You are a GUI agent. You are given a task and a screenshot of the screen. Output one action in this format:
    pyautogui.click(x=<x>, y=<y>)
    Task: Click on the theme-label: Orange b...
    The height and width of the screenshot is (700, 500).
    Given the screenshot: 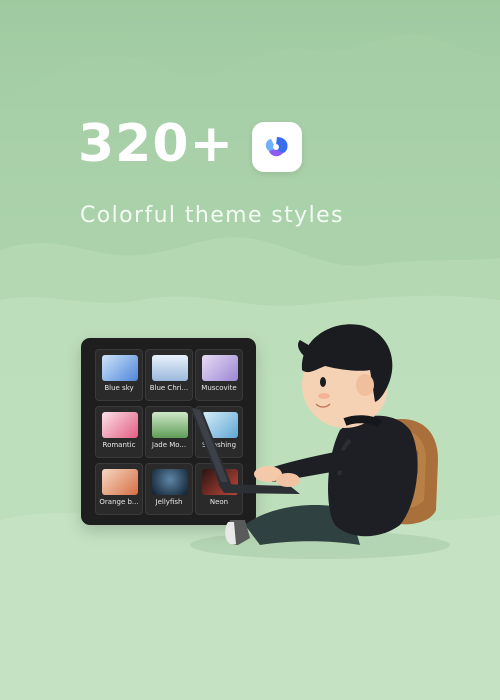 What is the action you would take?
    pyautogui.click(x=119, y=502)
    